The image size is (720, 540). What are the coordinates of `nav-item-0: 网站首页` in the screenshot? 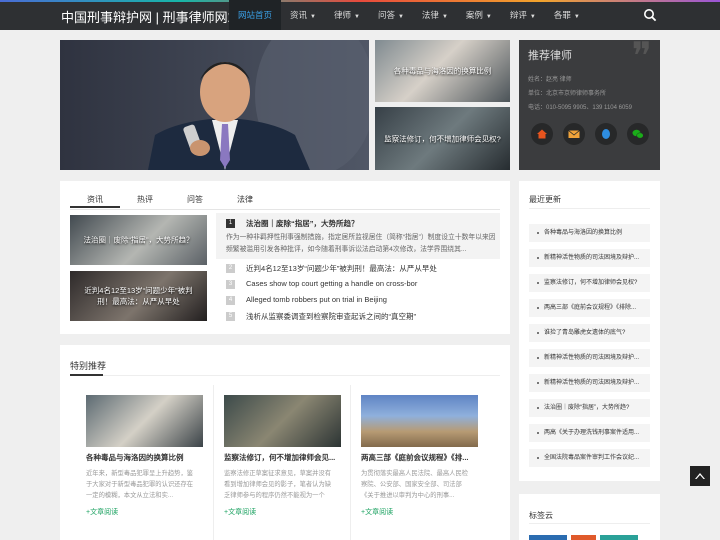 It's located at (255, 15).